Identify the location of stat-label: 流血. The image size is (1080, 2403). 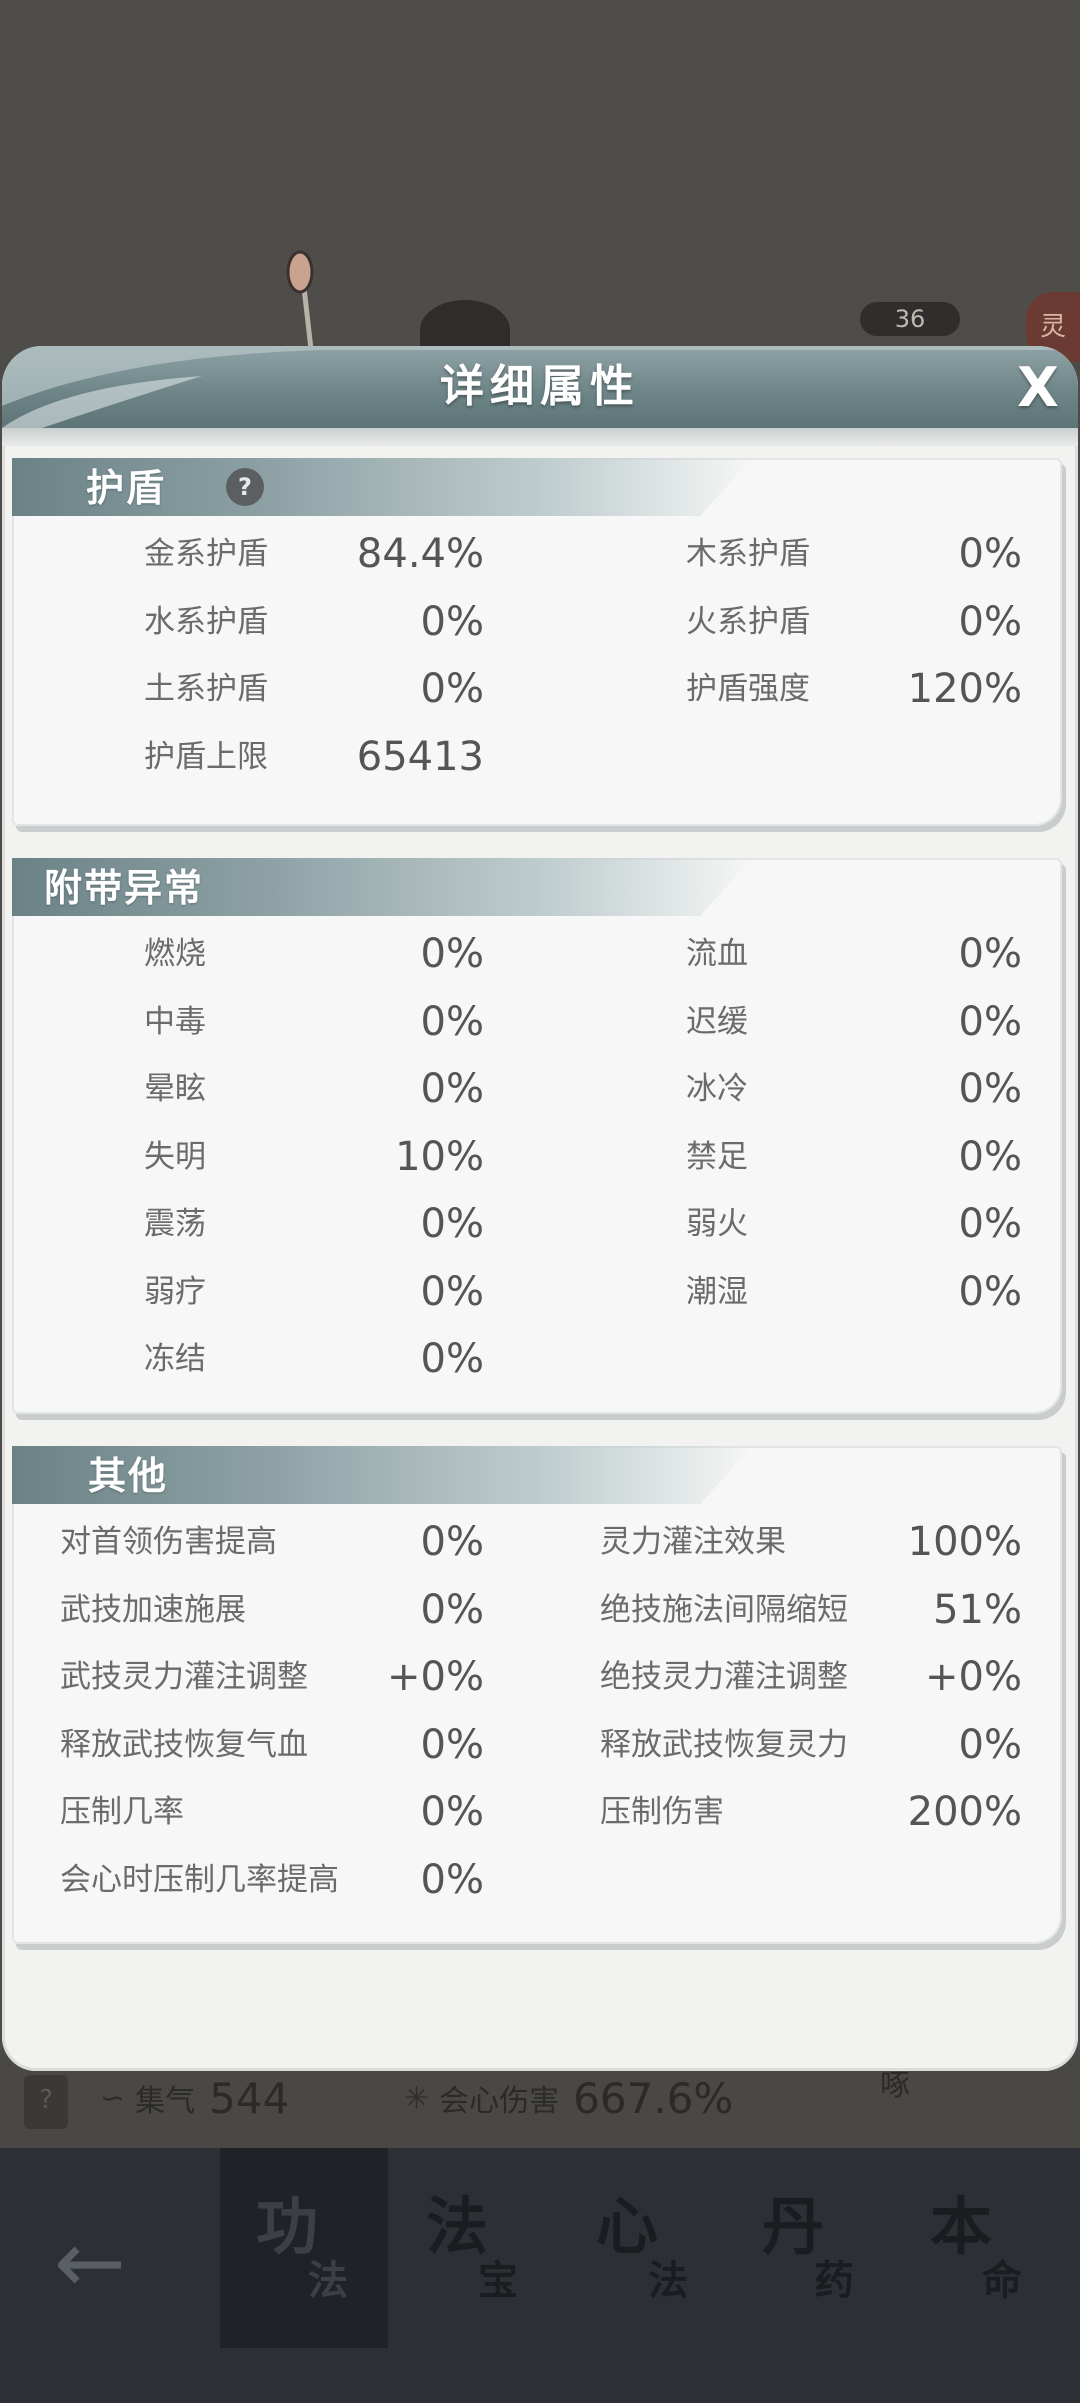
(717, 954).